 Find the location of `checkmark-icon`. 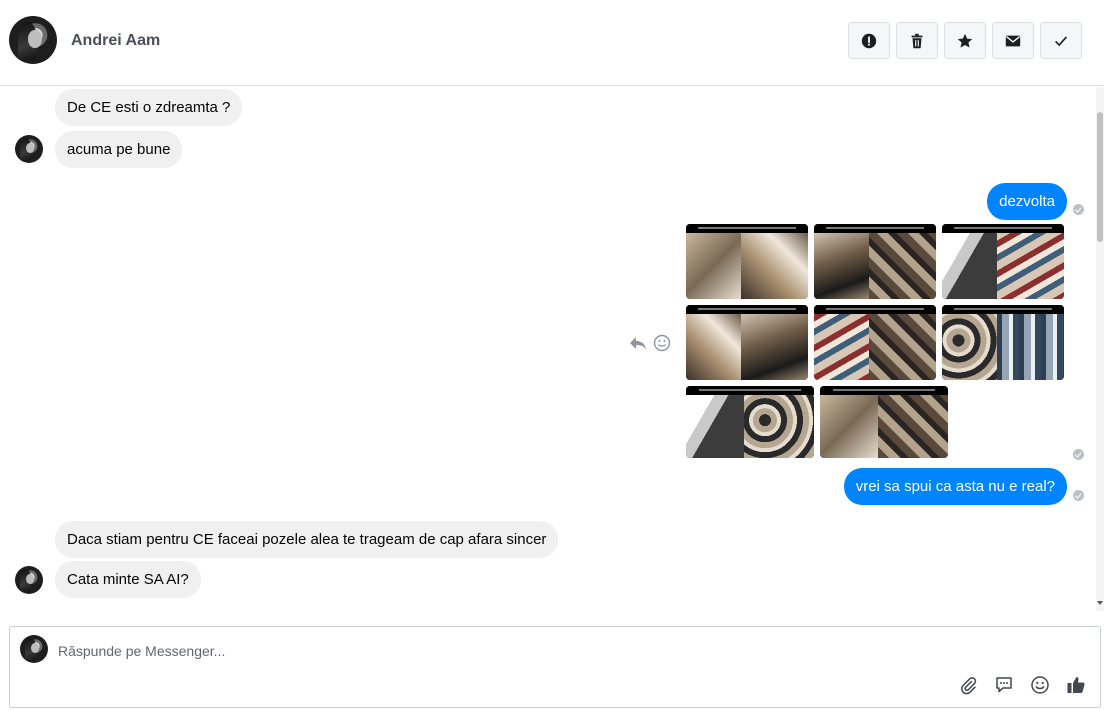

checkmark-icon is located at coordinates (1061, 40).